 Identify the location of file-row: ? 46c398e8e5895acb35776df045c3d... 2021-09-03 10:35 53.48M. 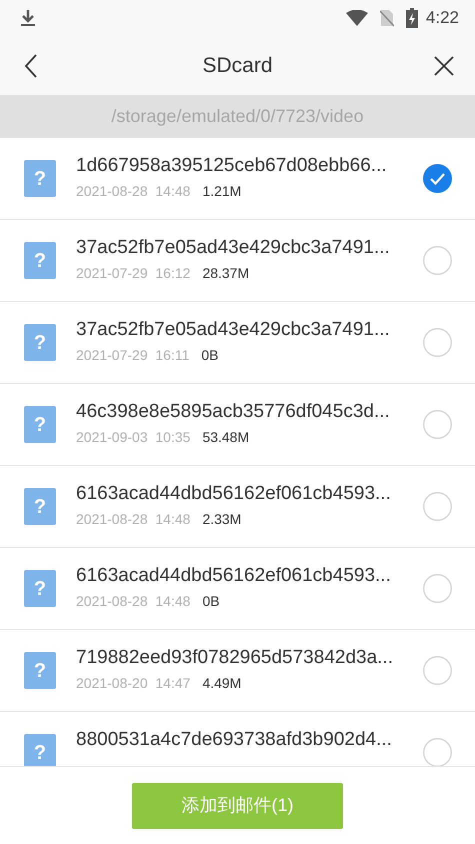
(237, 425).